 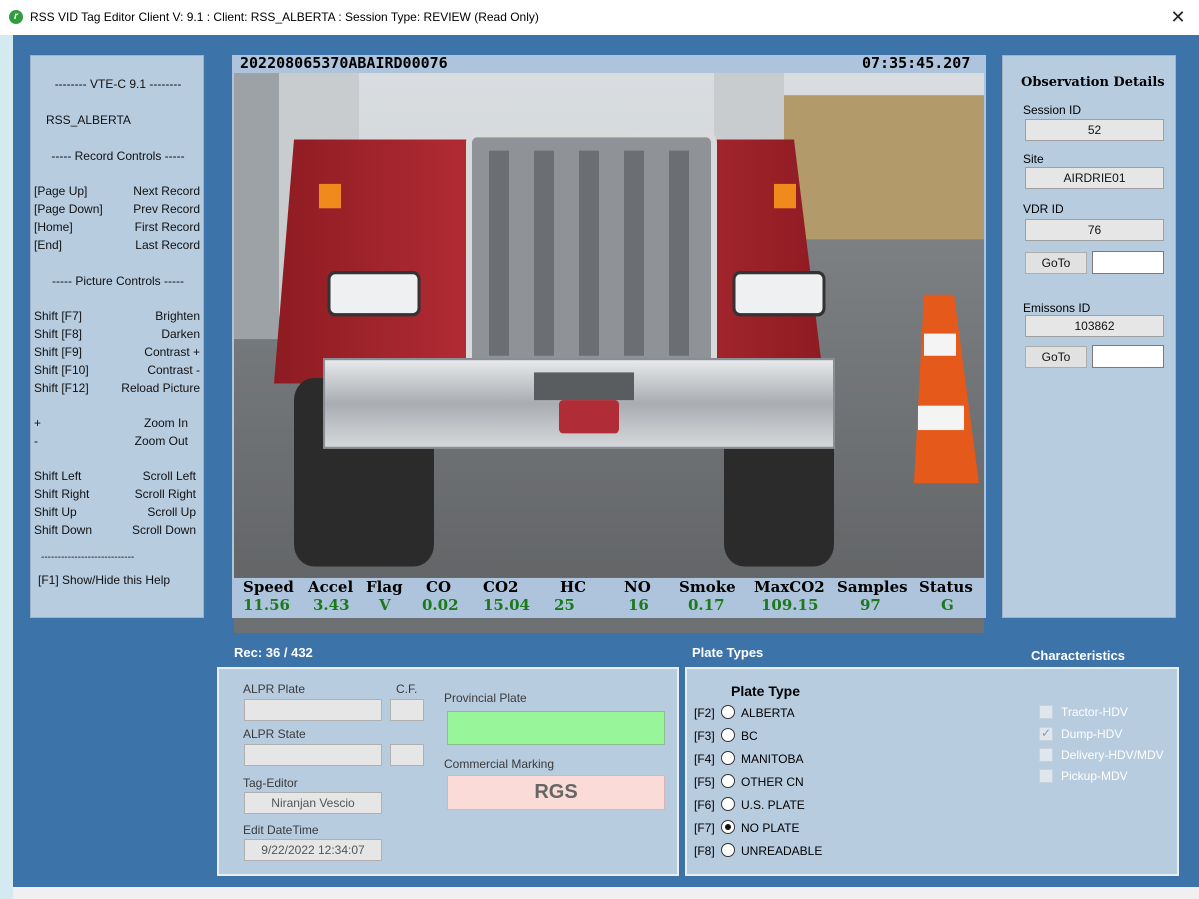 What do you see at coordinates (556, 792) in the screenshot?
I see `commercial-marking-field: RGS` at bounding box center [556, 792].